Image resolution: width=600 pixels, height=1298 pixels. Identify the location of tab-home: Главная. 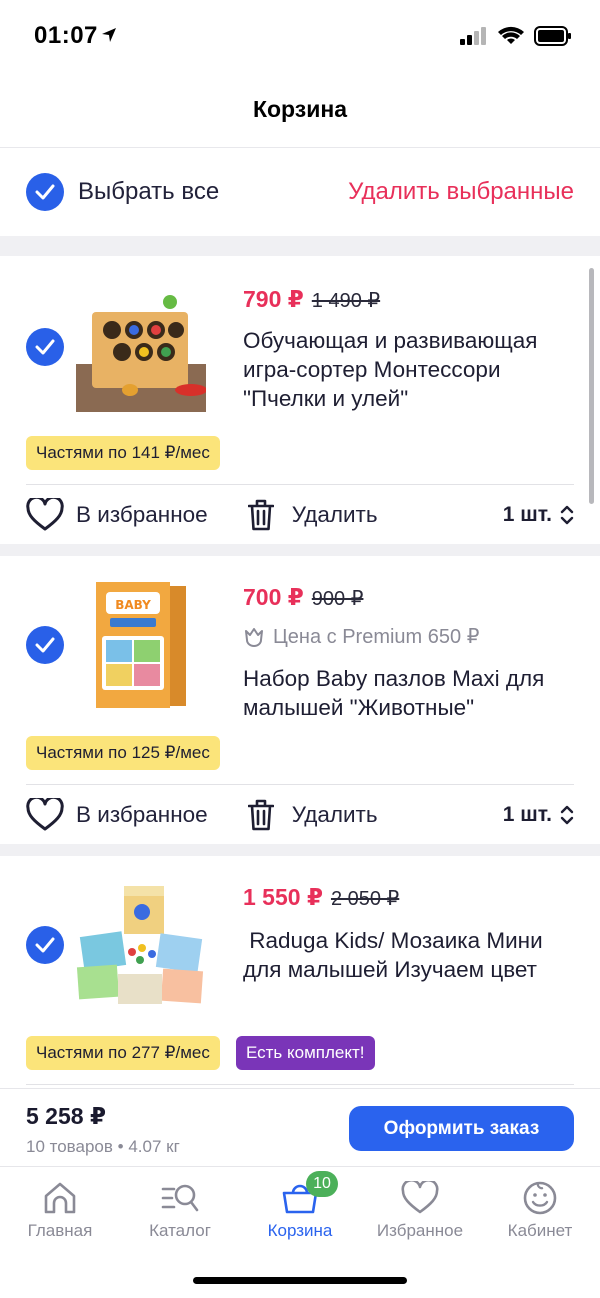
(60, 1210).